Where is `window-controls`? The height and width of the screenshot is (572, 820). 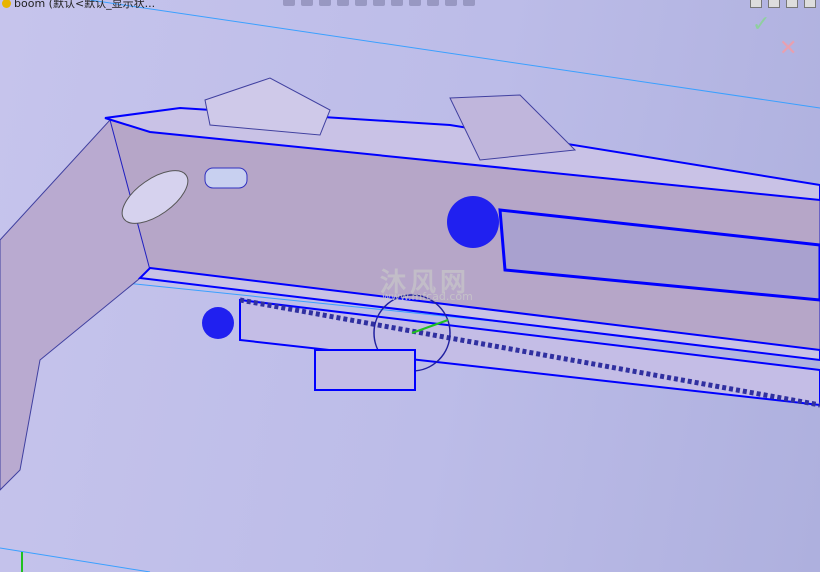
window-controls is located at coordinates (783, 4).